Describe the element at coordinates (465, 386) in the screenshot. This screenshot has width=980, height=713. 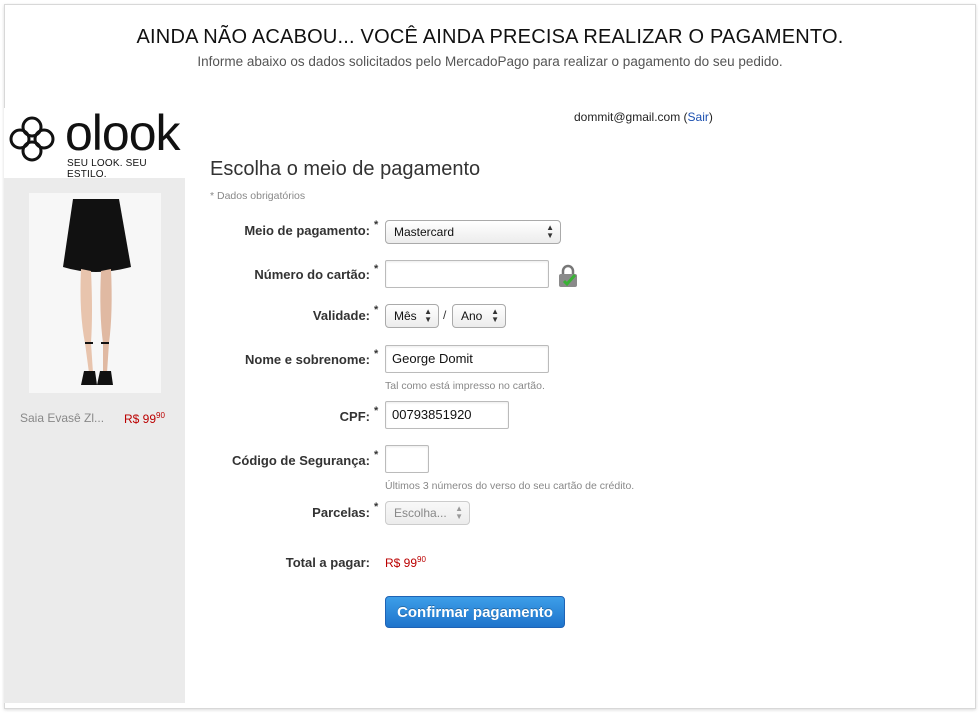
I see `cardholder-name-hint: Tal como está impresso no cartão.` at that location.